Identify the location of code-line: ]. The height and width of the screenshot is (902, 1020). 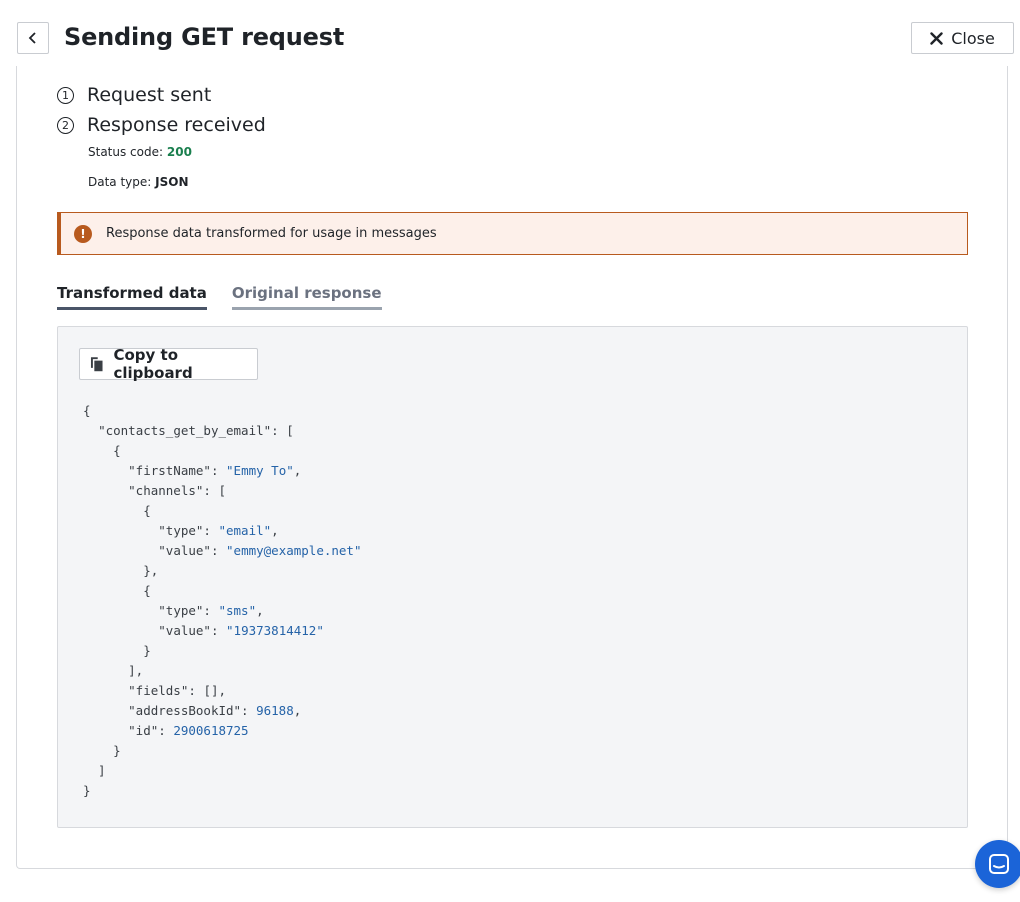
(94, 770).